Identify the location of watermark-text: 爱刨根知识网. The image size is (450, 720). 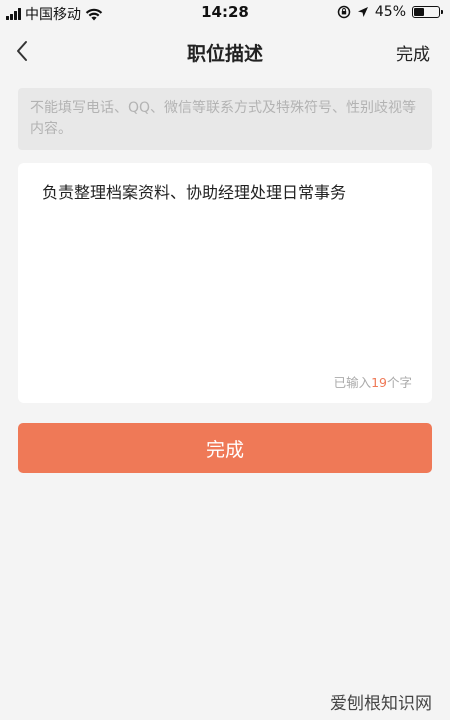
(381, 704).